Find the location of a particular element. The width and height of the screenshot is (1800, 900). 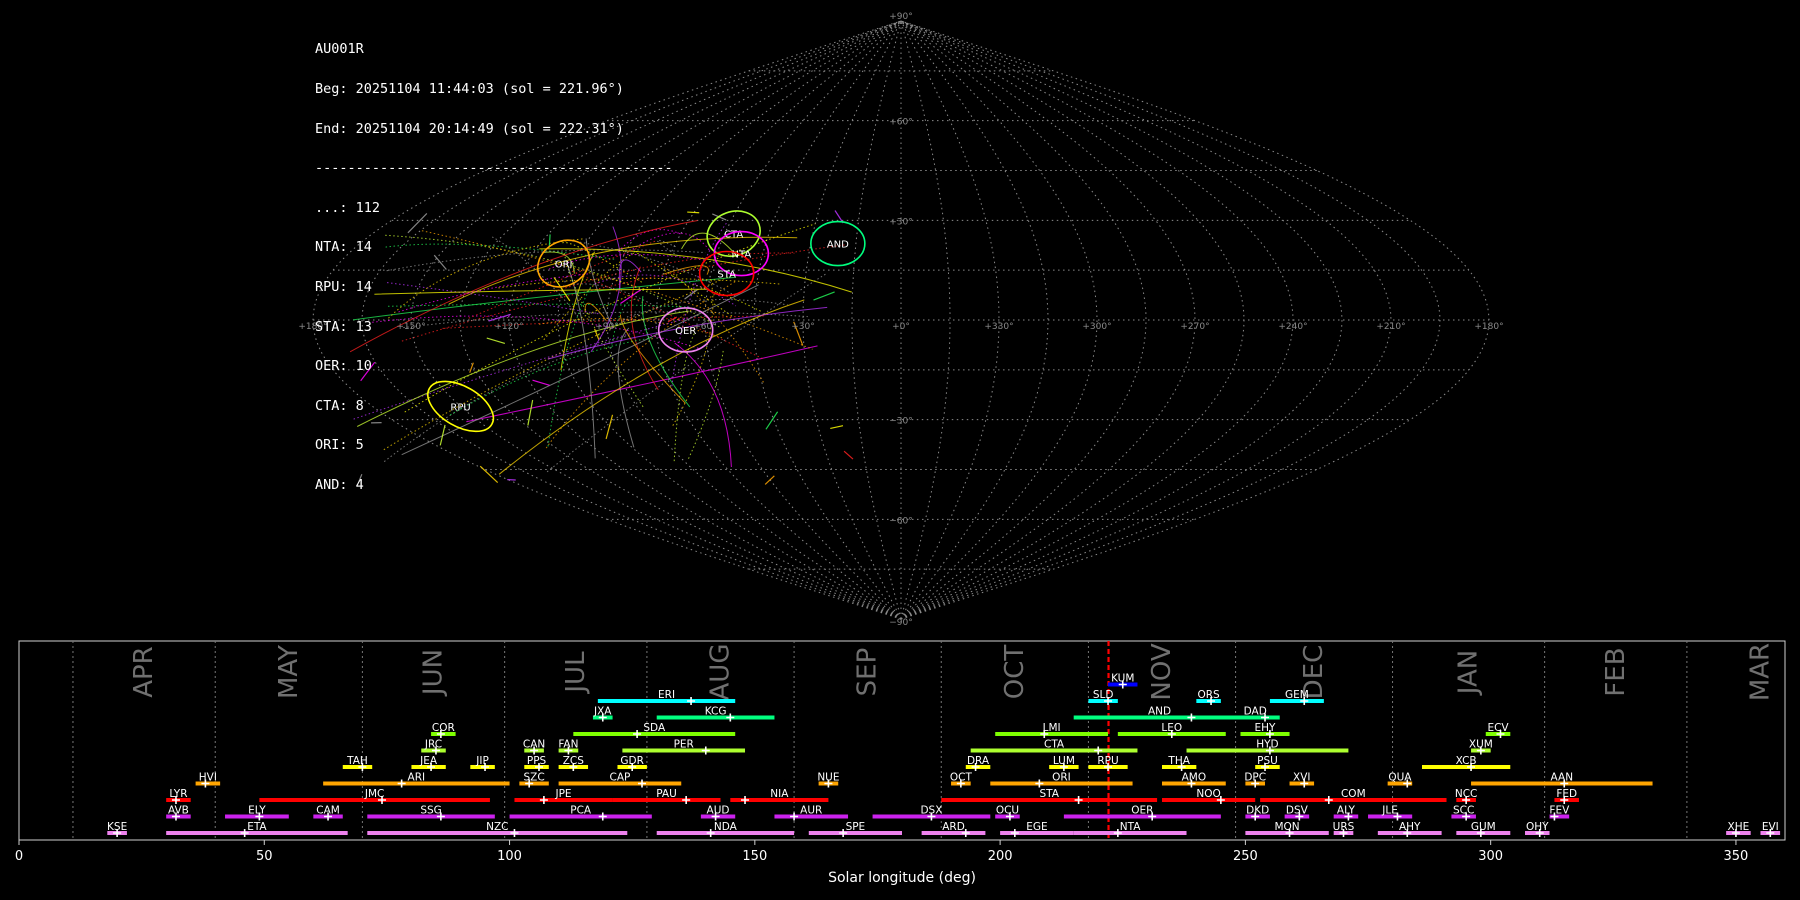

shower-label: JMC is located at coordinates (374, 794).